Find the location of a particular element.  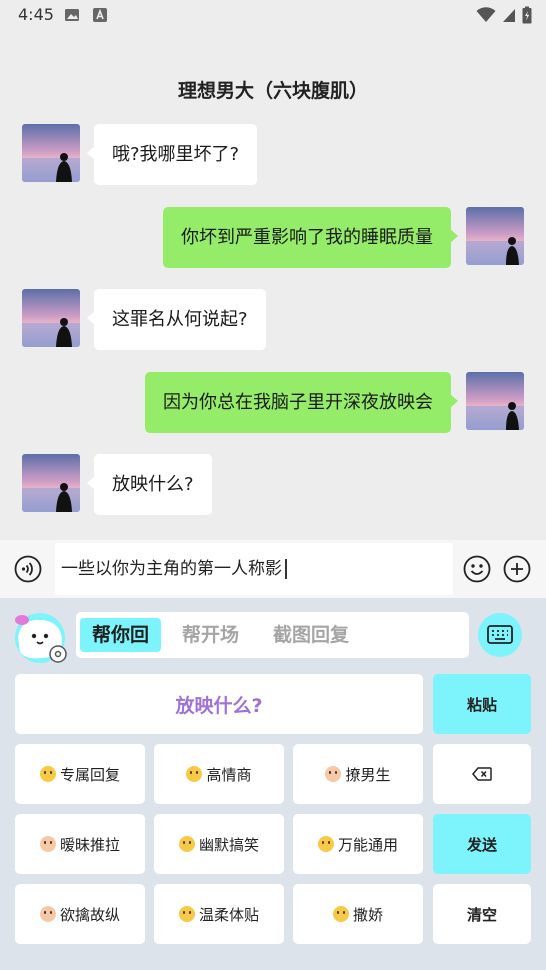

suggested-reply-button: 放映什么? is located at coordinates (219, 704).